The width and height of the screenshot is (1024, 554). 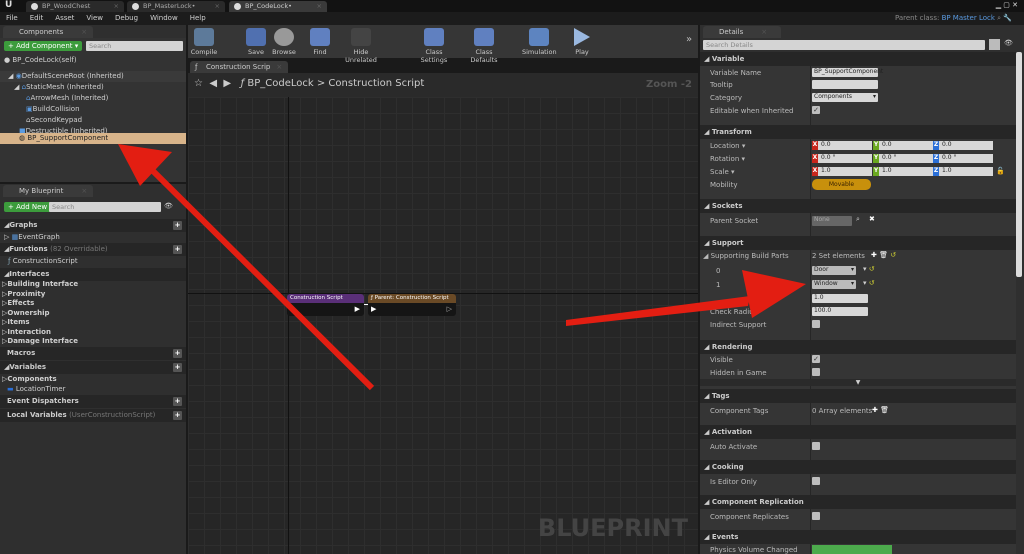 I want to click on tab-wood-chest: BP_WoodChest ×, so click(x=75, y=6).